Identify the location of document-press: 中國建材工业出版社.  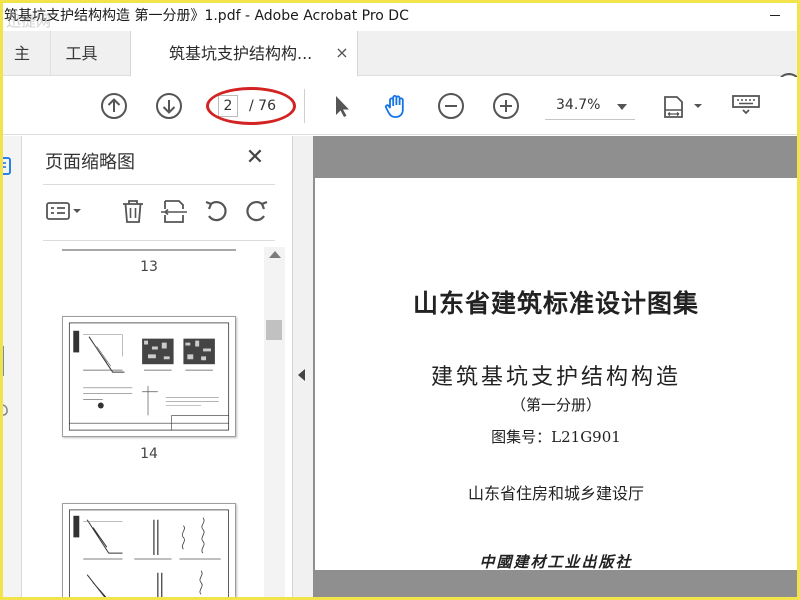
(556, 562).